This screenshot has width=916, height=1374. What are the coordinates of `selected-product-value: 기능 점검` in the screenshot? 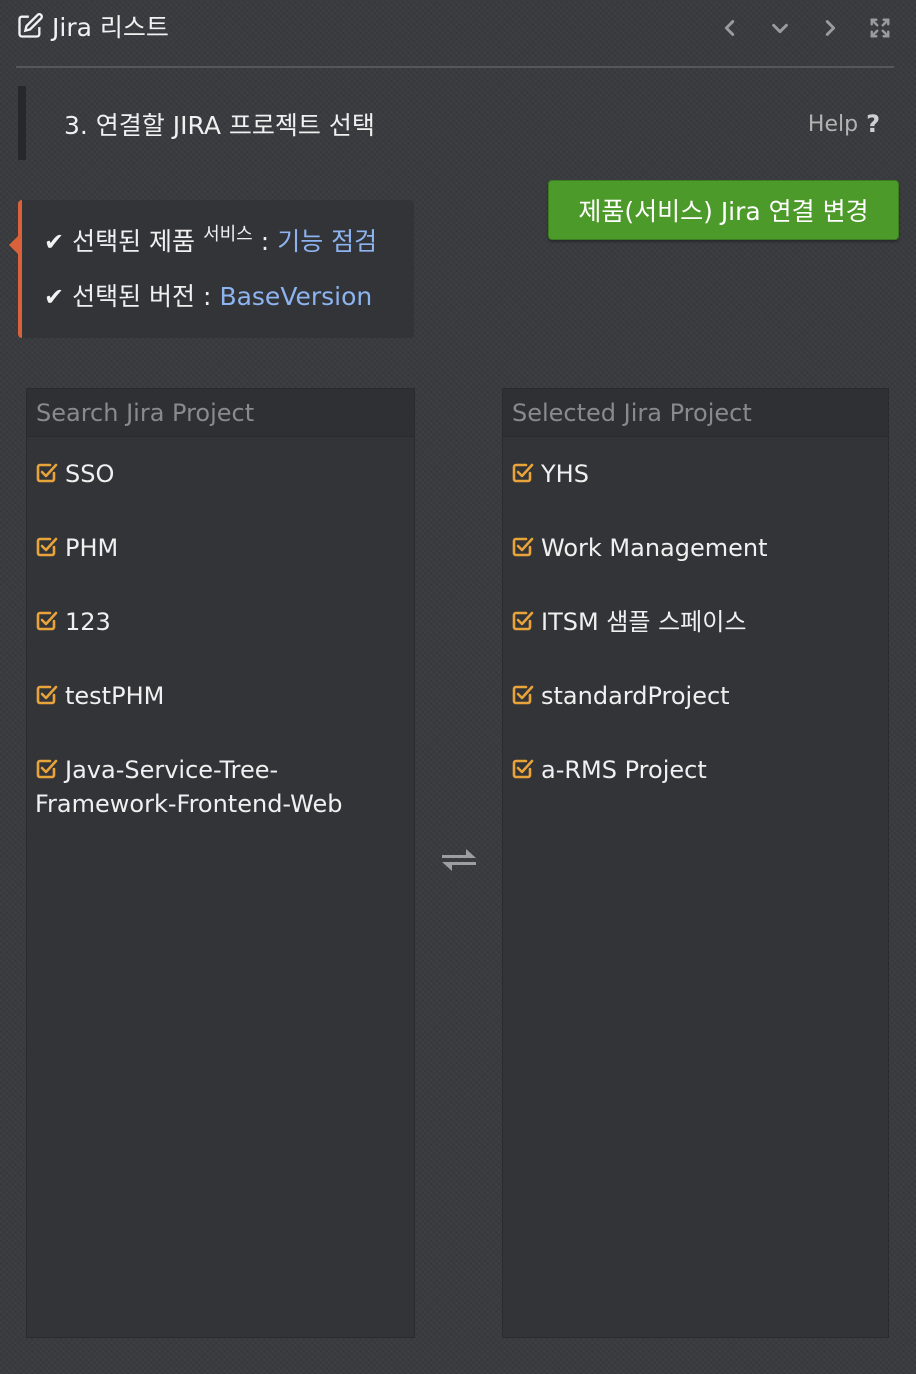 It's located at (327, 240).